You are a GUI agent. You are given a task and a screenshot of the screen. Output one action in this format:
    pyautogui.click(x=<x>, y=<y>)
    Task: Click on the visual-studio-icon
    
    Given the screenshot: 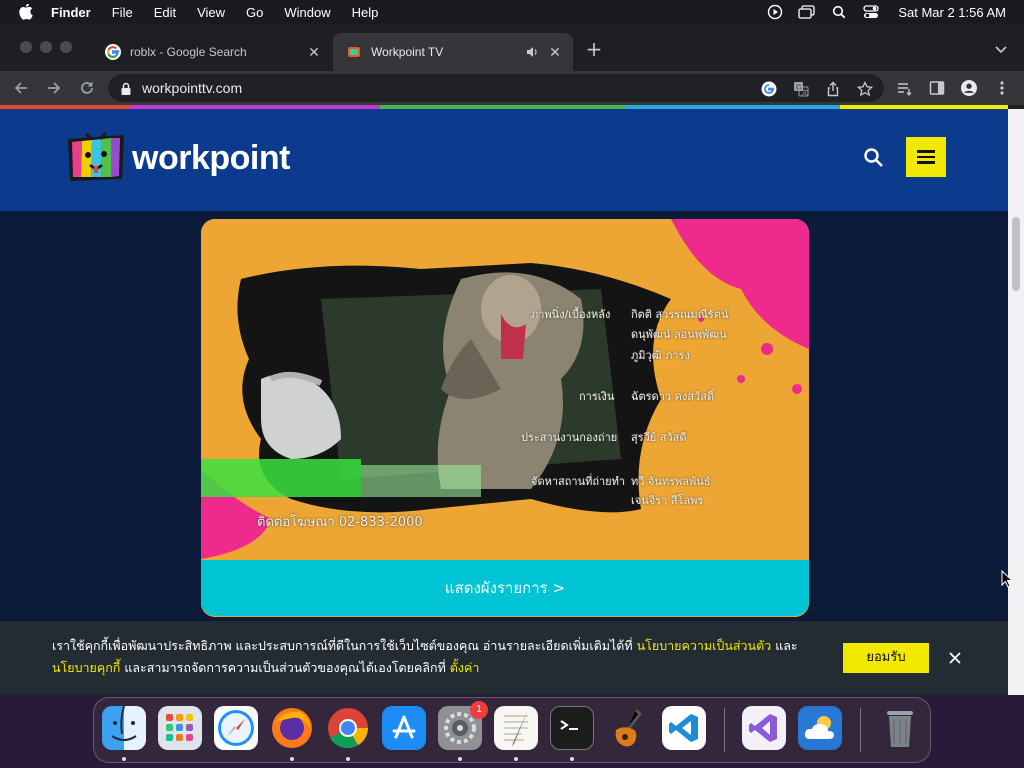 What is the action you would take?
    pyautogui.click(x=764, y=728)
    